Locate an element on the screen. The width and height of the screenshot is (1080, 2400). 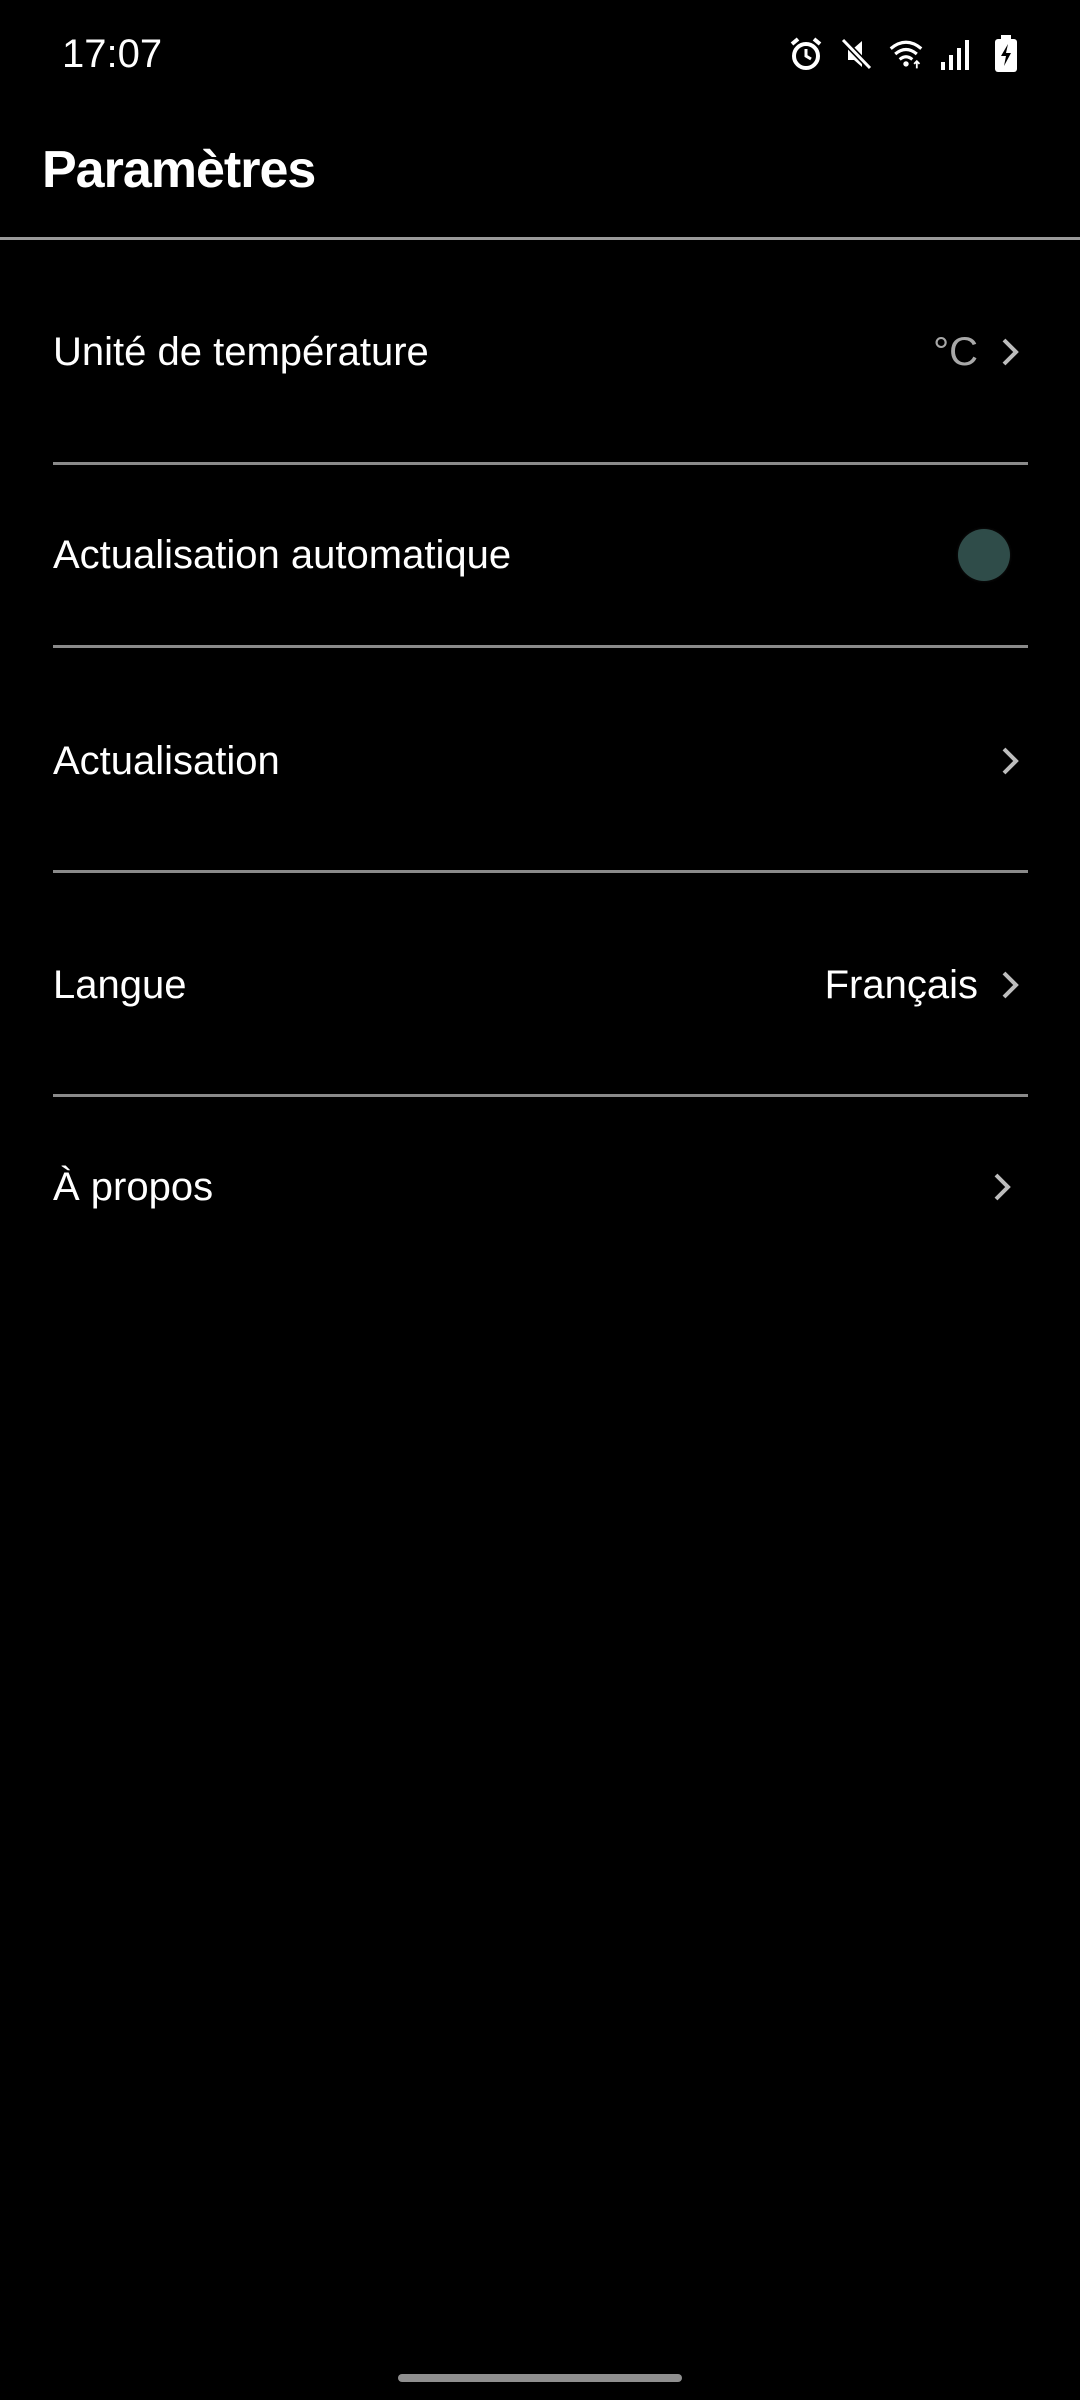
refresh-right is located at coordinates (1011, 761).